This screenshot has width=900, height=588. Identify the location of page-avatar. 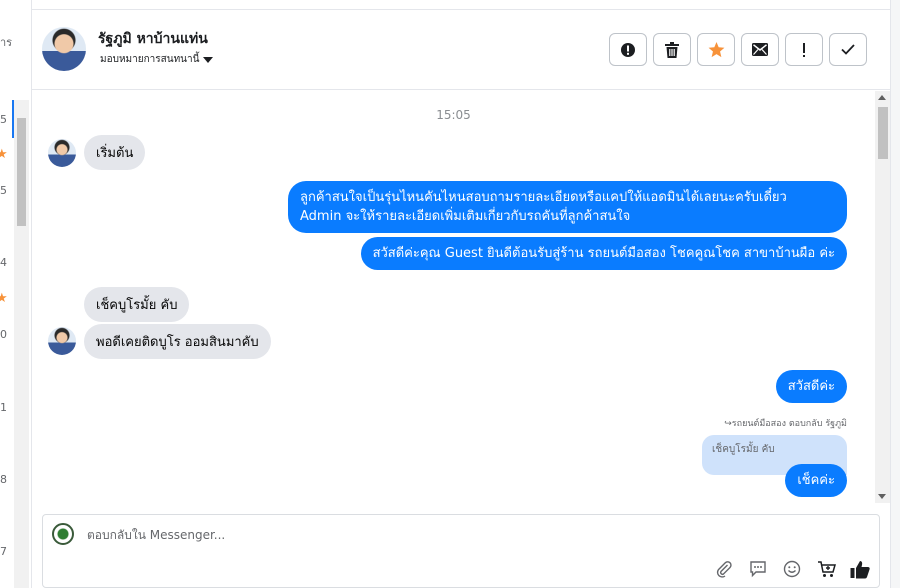
(63, 534).